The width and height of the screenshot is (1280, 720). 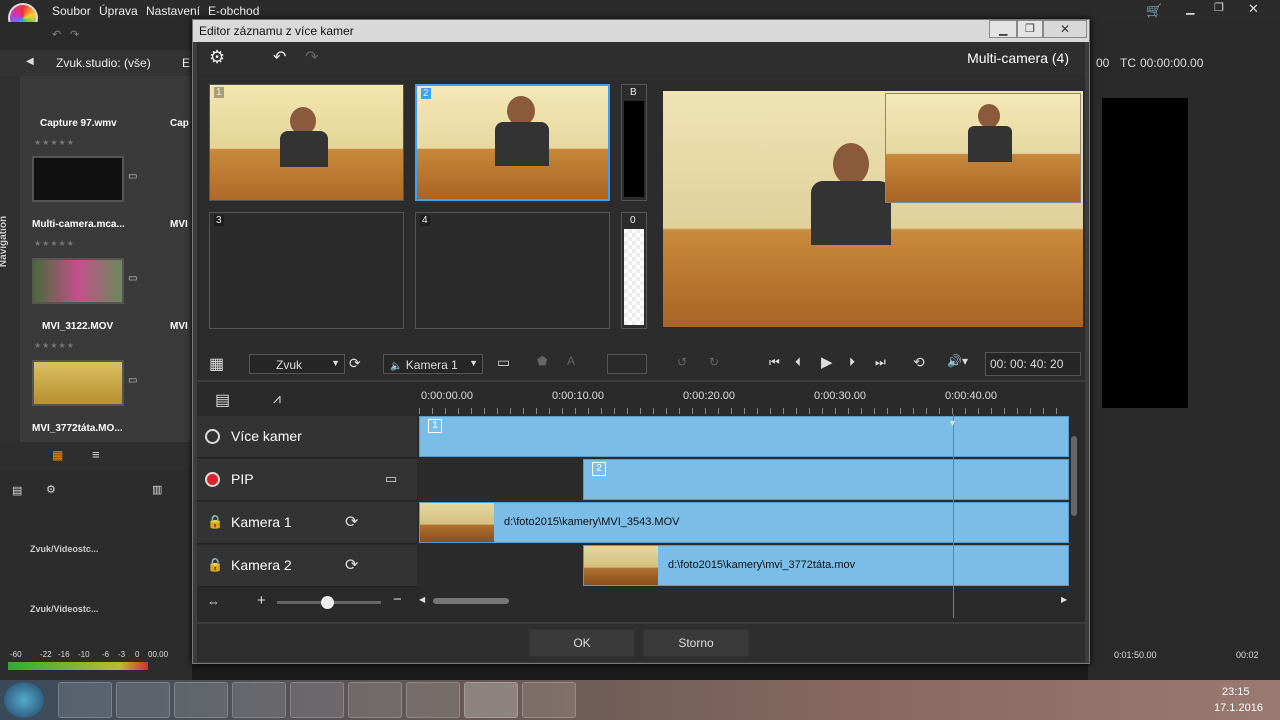 What do you see at coordinates (641, 31) in the screenshot?
I see `dialog-titlebar: Editor záznamu z více kamer ▁ ❐ ✕` at bounding box center [641, 31].